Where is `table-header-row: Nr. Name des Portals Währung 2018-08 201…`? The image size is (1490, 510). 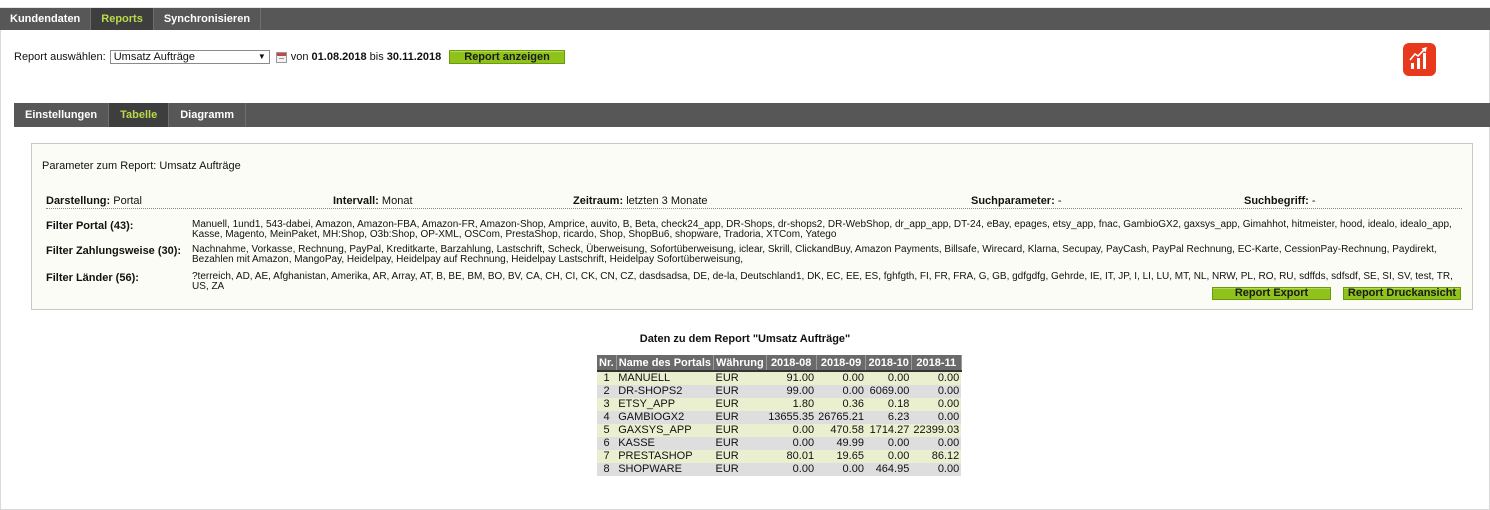 table-header-row: Nr. Name des Portals Währung 2018-08 201… is located at coordinates (779, 363).